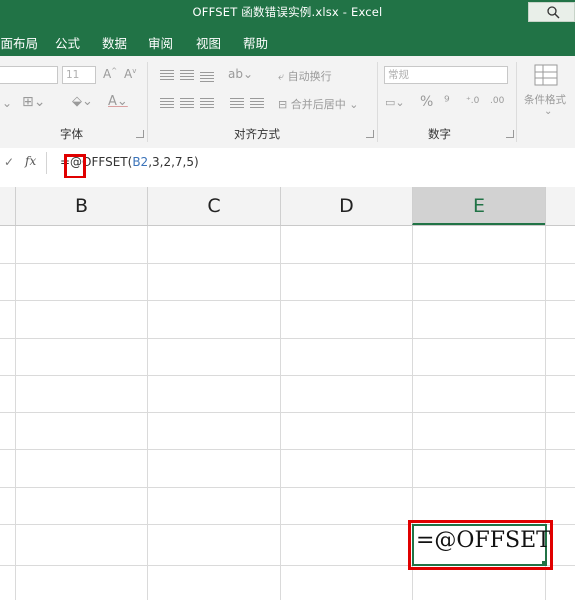  What do you see at coordinates (560, 206) in the screenshot?
I see `column-header-f` at bounding box center [560, 206].